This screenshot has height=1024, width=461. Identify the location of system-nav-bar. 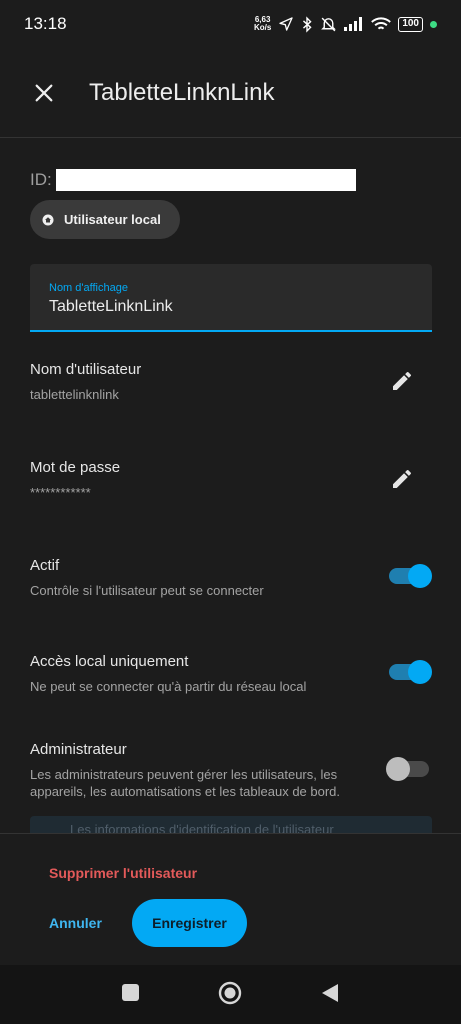
(230, 994).